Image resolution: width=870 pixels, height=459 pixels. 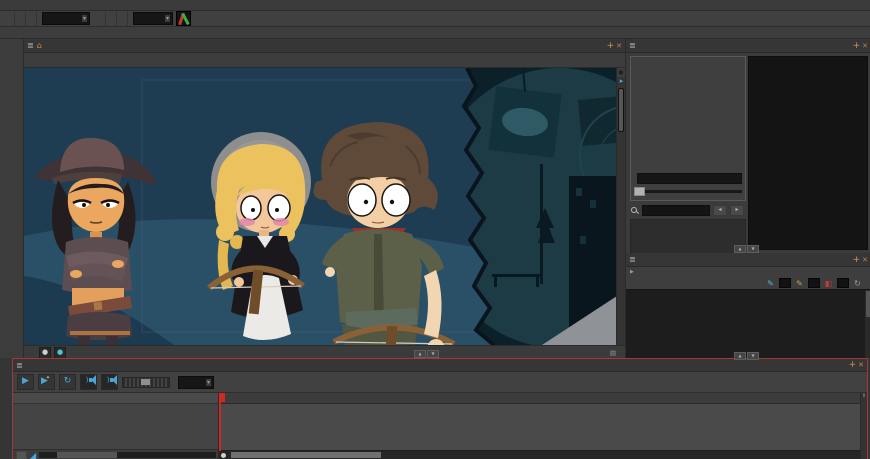 I want to click on colour-splitter: ▲ ▼, so click(x=746, y=356).